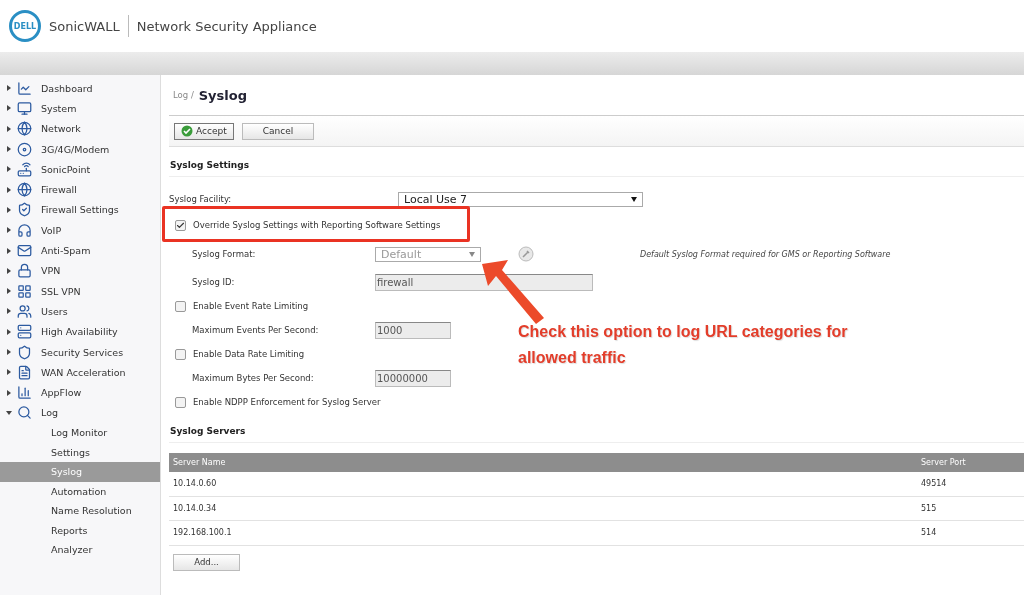 The height and width of the screenshot is (595, 1024). Describe the element at coordinates (80, 550) in the screenshot. I see `sidebar-subitem: Analyzer` at that location.